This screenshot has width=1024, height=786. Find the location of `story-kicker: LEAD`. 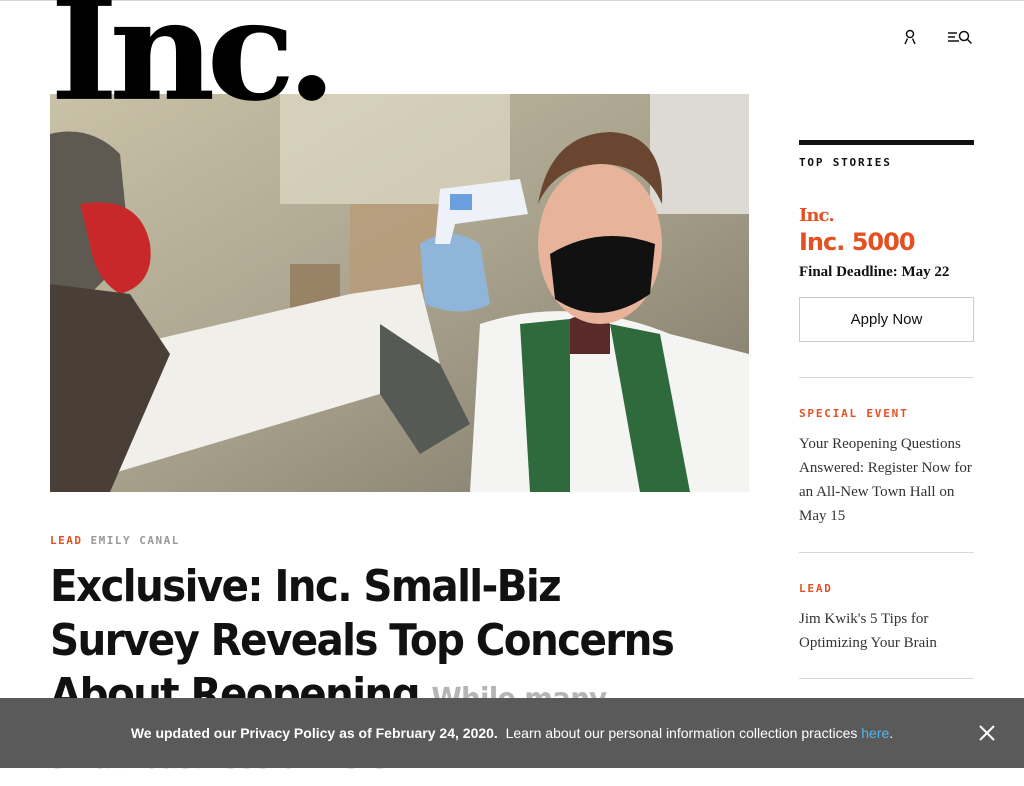

story-kicker: LEAD is located at coordinates (886, 588).